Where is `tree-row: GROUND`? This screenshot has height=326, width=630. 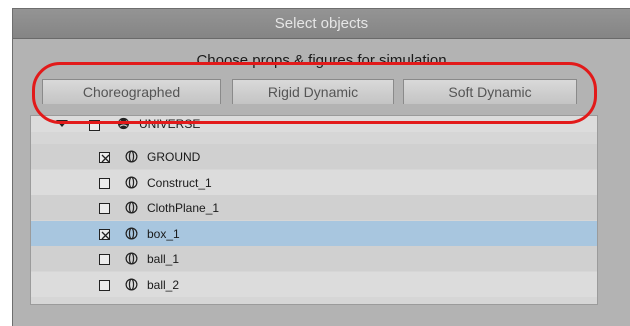 tree-row: GROUND is located at coordinates (314, 156).